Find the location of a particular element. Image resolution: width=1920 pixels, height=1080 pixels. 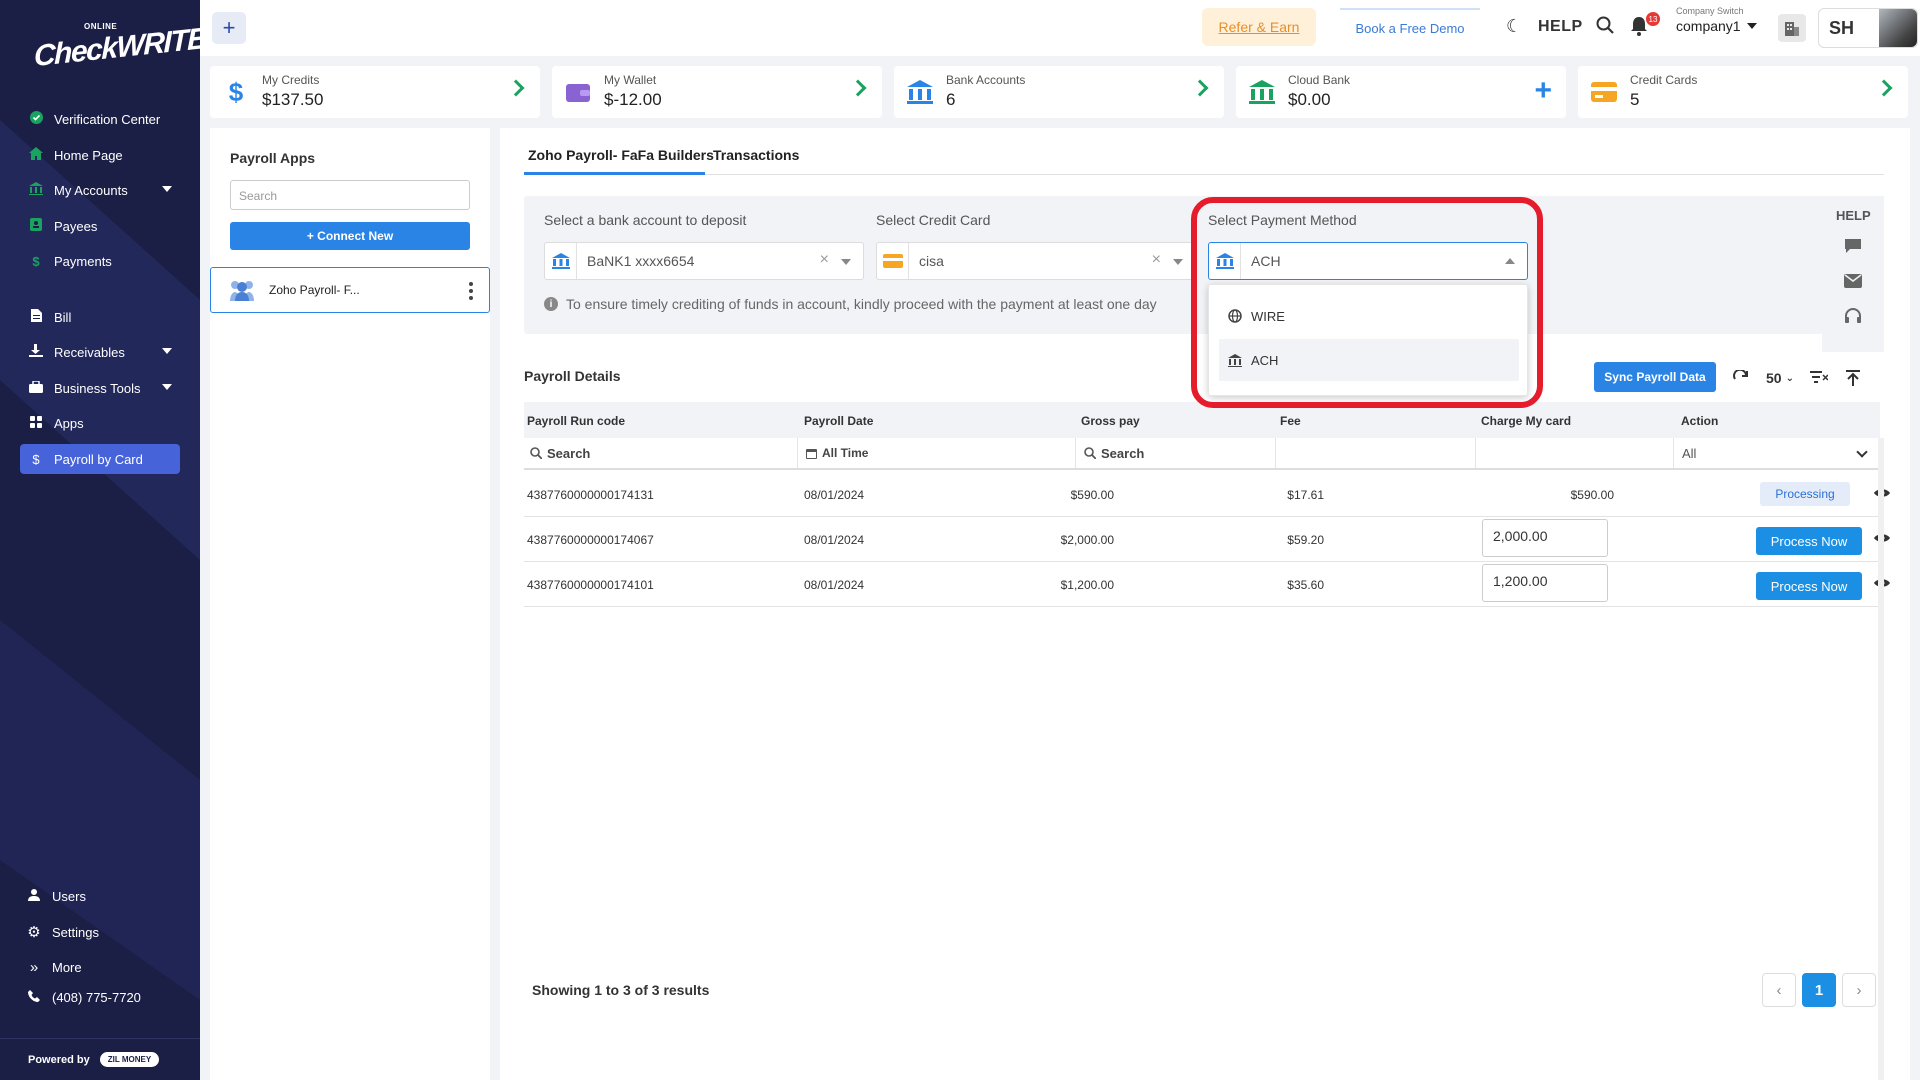

sidebar-item-phone: (408) 775-7720 is located at coordinates (98, 997).